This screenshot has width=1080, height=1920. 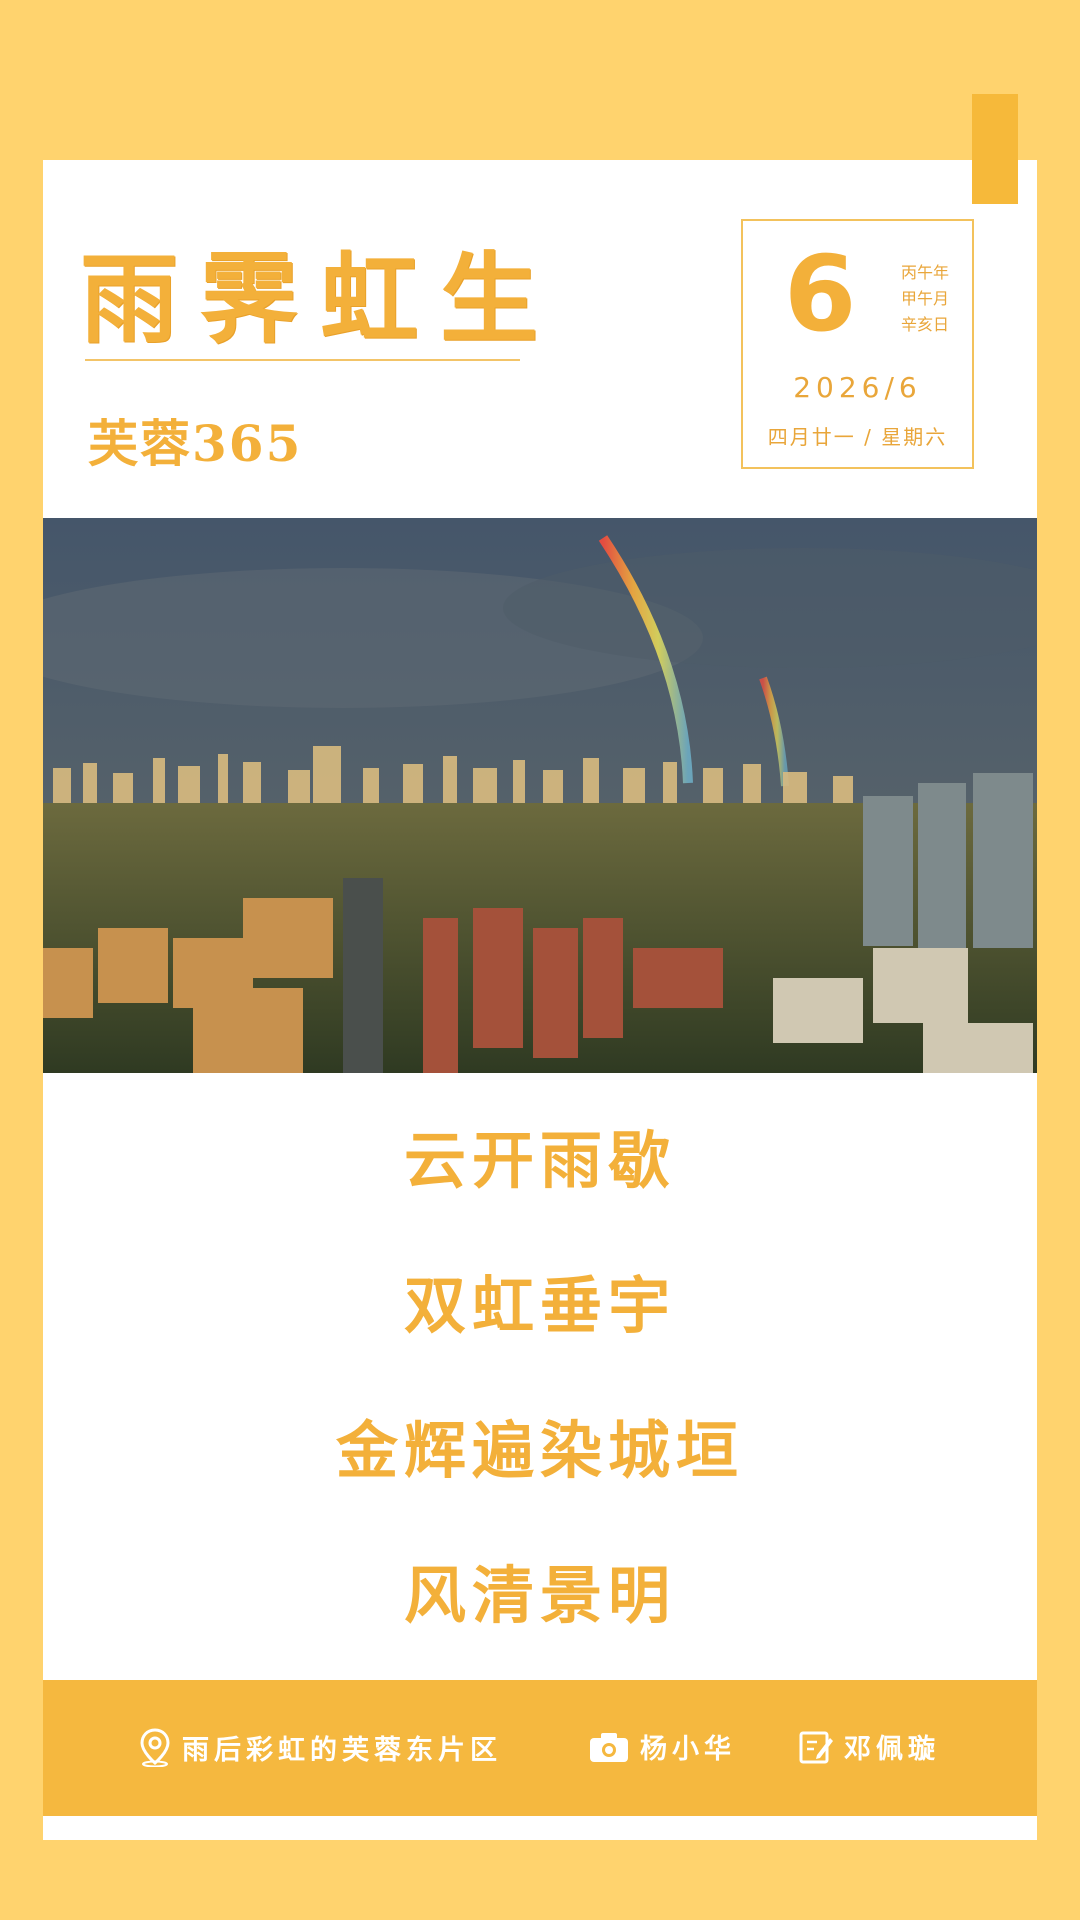 What do you see at coordinates (857, 387) in the screenshot?
I see `year-month: 2026/6` at bounding box center [857, 387].